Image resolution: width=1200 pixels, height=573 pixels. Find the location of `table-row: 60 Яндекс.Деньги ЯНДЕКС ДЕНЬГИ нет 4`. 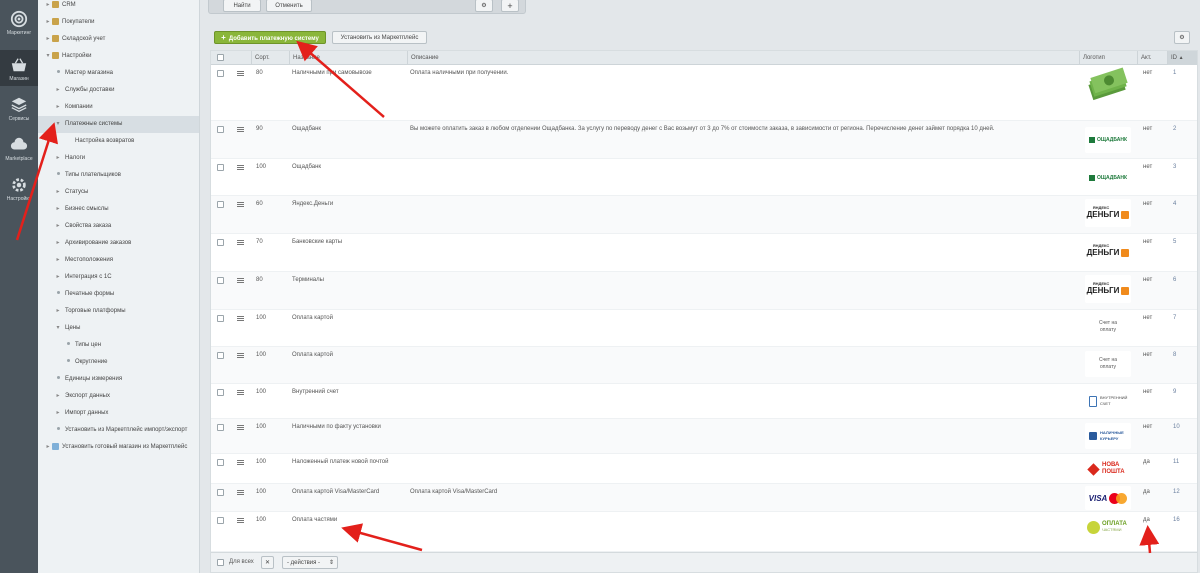

table-row: 60 Яндекс.Деньги ЯНДЕКС ДЕНЬГИ нет 4 is located at coordinates (704, 215).